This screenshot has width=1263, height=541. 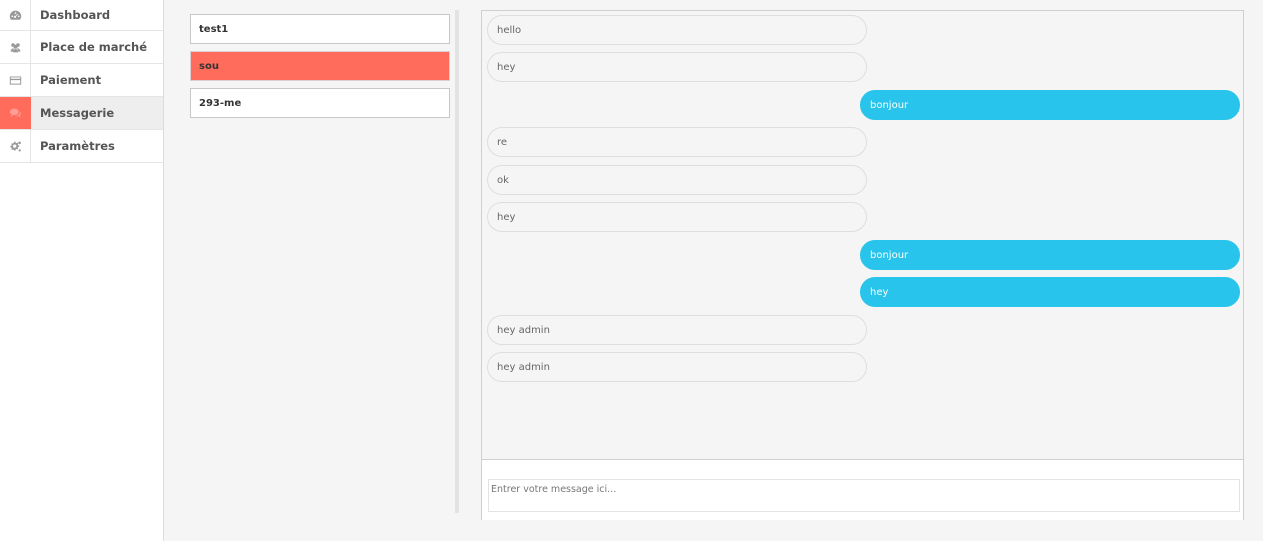 What do you see at coordinates (15, 47) in the screenshot?
I see `users-icon` at bounding box center [15, 47].